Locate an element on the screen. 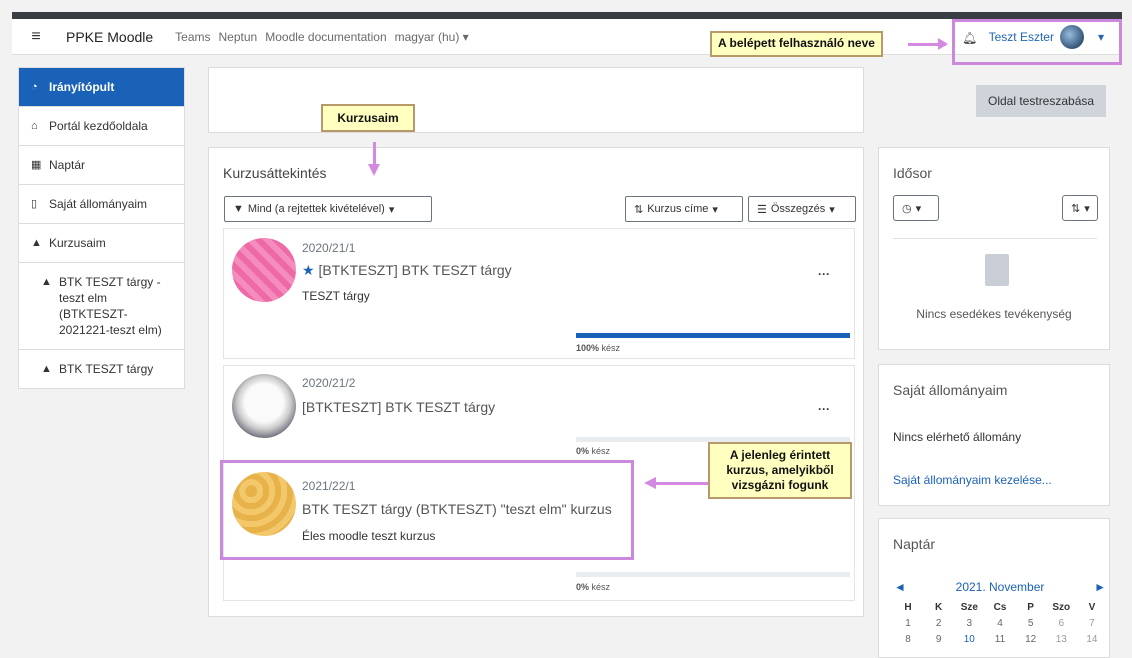 Image resolution: width=1132 pixels, height=658 pixels. sidebar-item-dashboard: ◔ Irányítópult is located at coordinates (101, 87).